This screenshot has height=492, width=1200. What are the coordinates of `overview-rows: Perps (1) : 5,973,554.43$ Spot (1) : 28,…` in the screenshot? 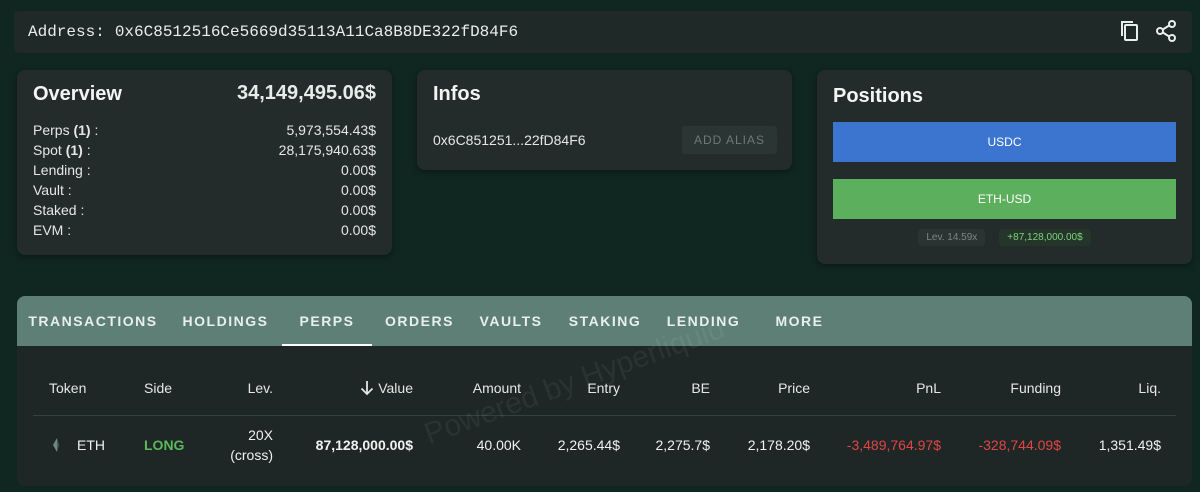 It's located at (204, 180).